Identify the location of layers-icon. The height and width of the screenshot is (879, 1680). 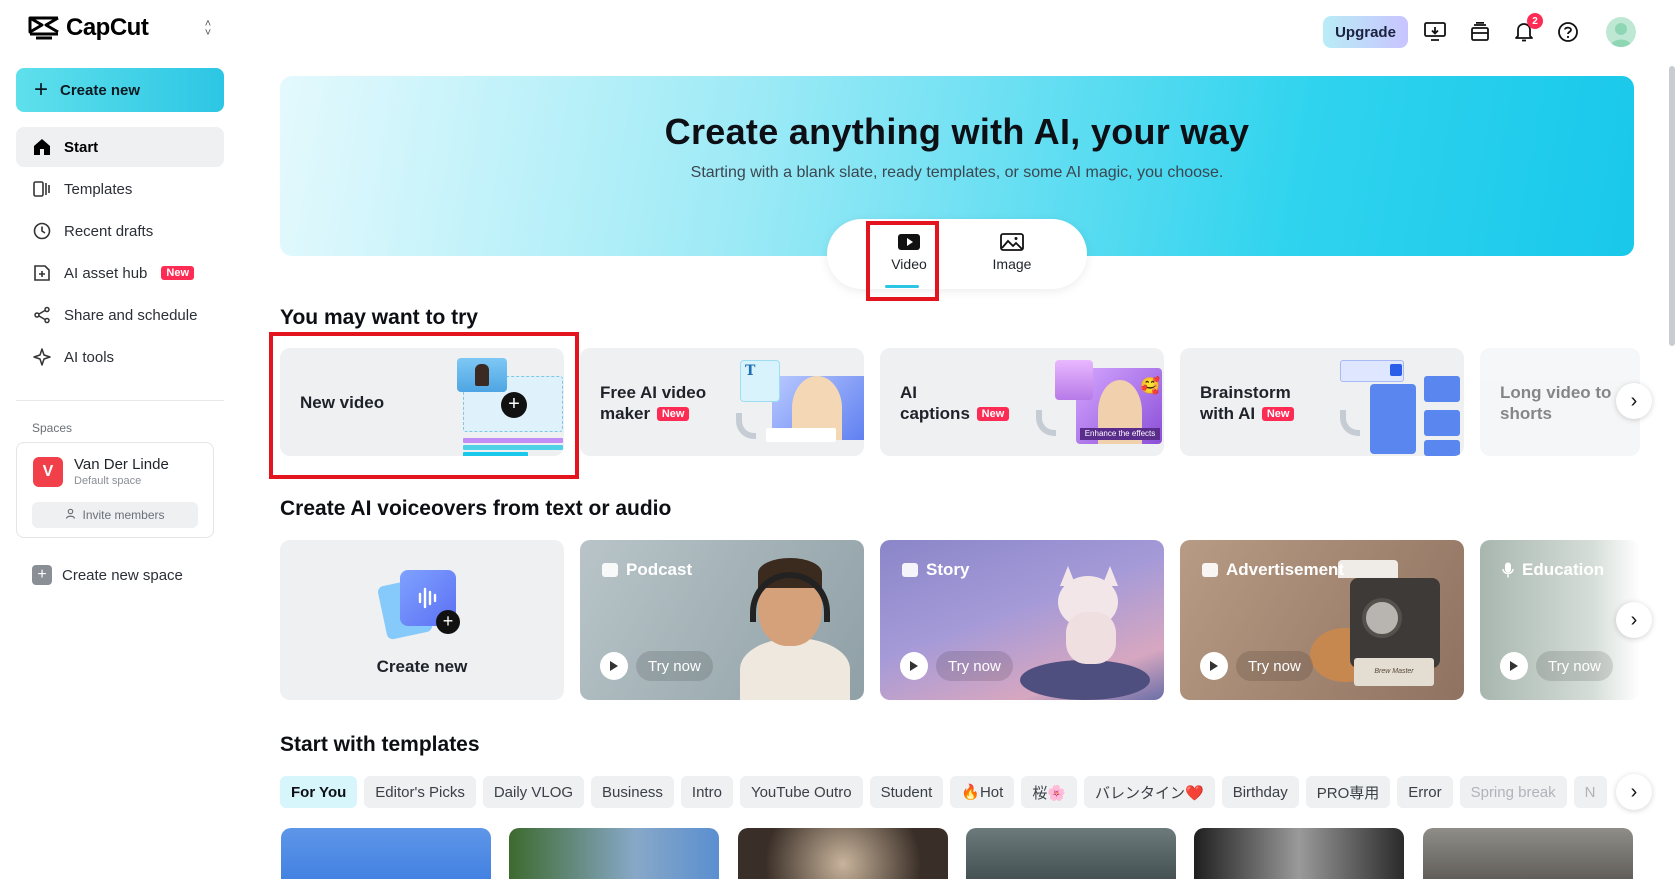
(1480, 32).